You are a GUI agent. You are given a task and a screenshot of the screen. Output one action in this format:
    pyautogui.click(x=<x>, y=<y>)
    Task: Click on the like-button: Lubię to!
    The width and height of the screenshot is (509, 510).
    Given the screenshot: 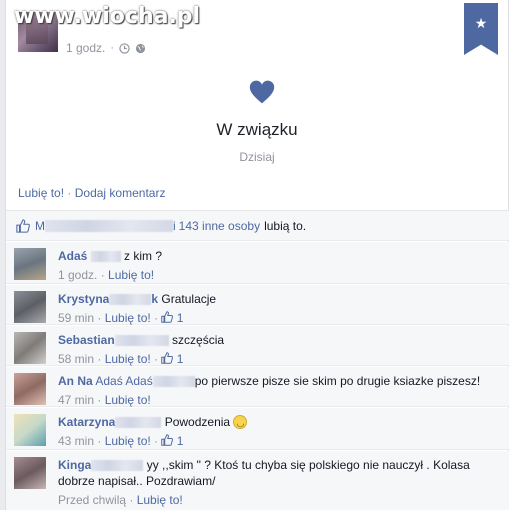 What is the action you would take?
    pyautogui.click(x=41, y=193)
    